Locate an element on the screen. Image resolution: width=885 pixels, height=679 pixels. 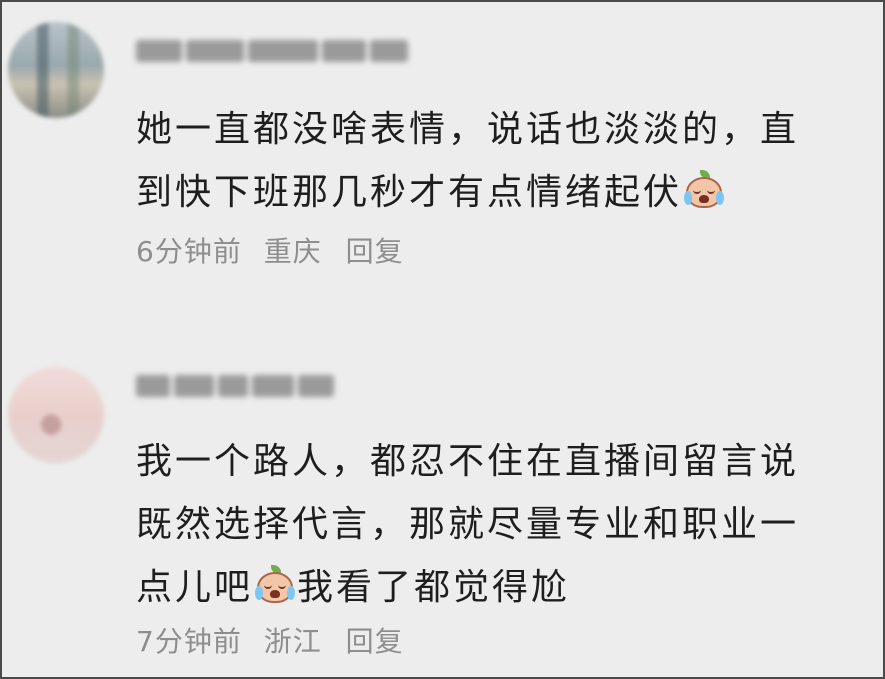
comment-text-segment: 我看了都觉得尬 is located at coordinates (434, 587).